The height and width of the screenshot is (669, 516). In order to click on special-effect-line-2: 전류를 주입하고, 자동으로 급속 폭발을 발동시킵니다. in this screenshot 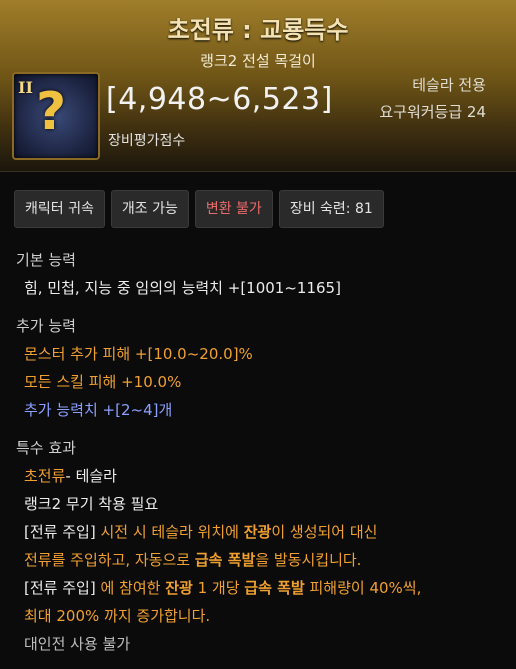, I will do `click(193, 560)`.